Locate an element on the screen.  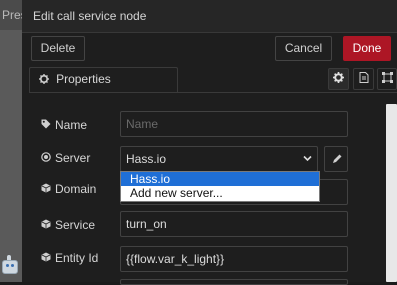
tab-behind-label: Pres is located at coordinates (12, 15).